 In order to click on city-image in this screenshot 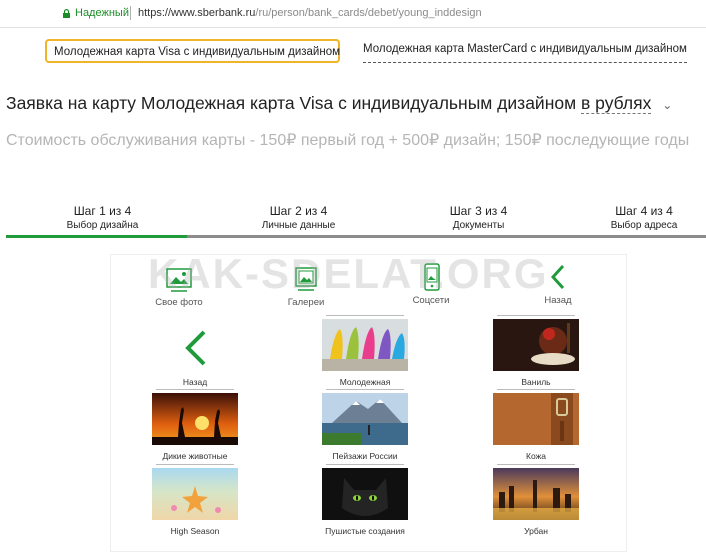, I will do `click(536, 494)`.